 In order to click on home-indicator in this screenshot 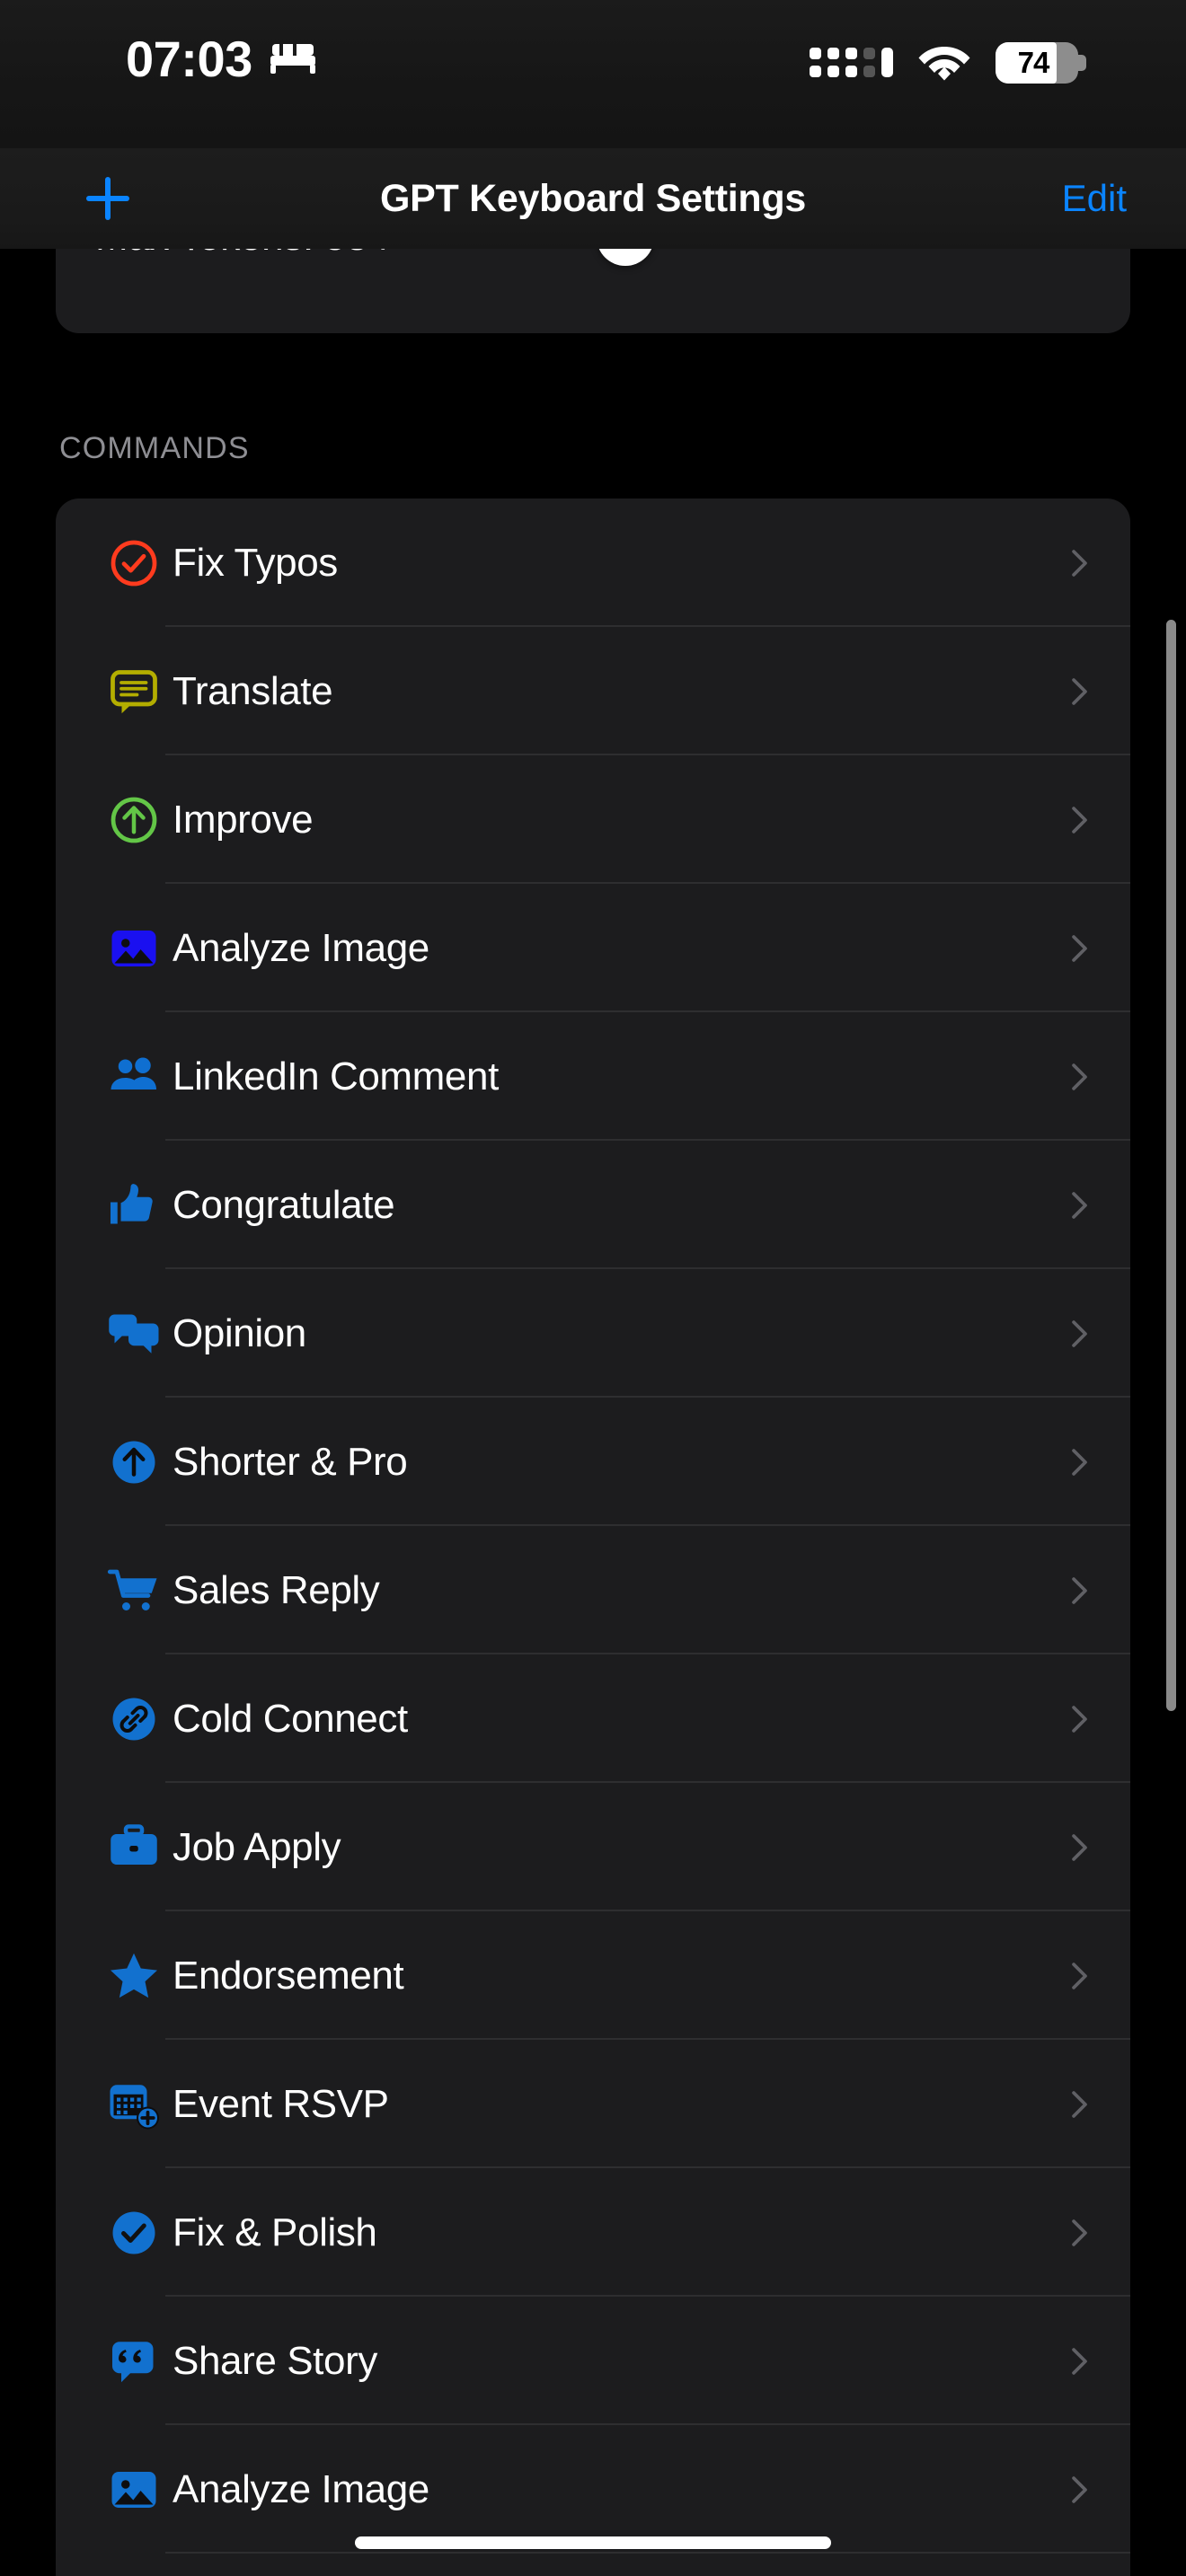, I will do `click(593, 2542)`.